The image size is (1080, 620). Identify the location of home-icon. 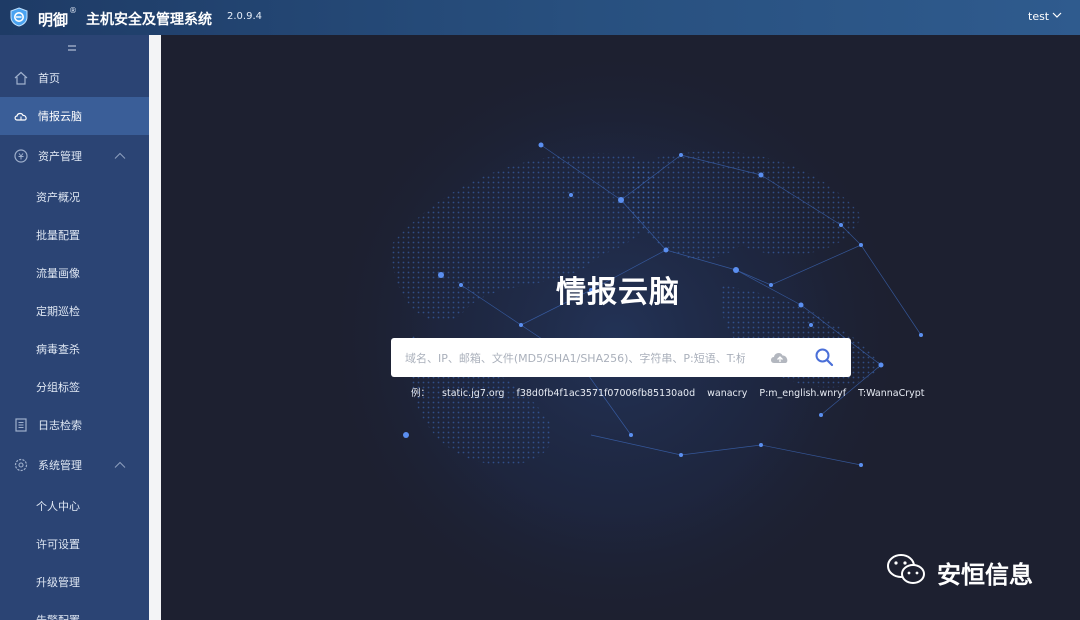
(21, 78).